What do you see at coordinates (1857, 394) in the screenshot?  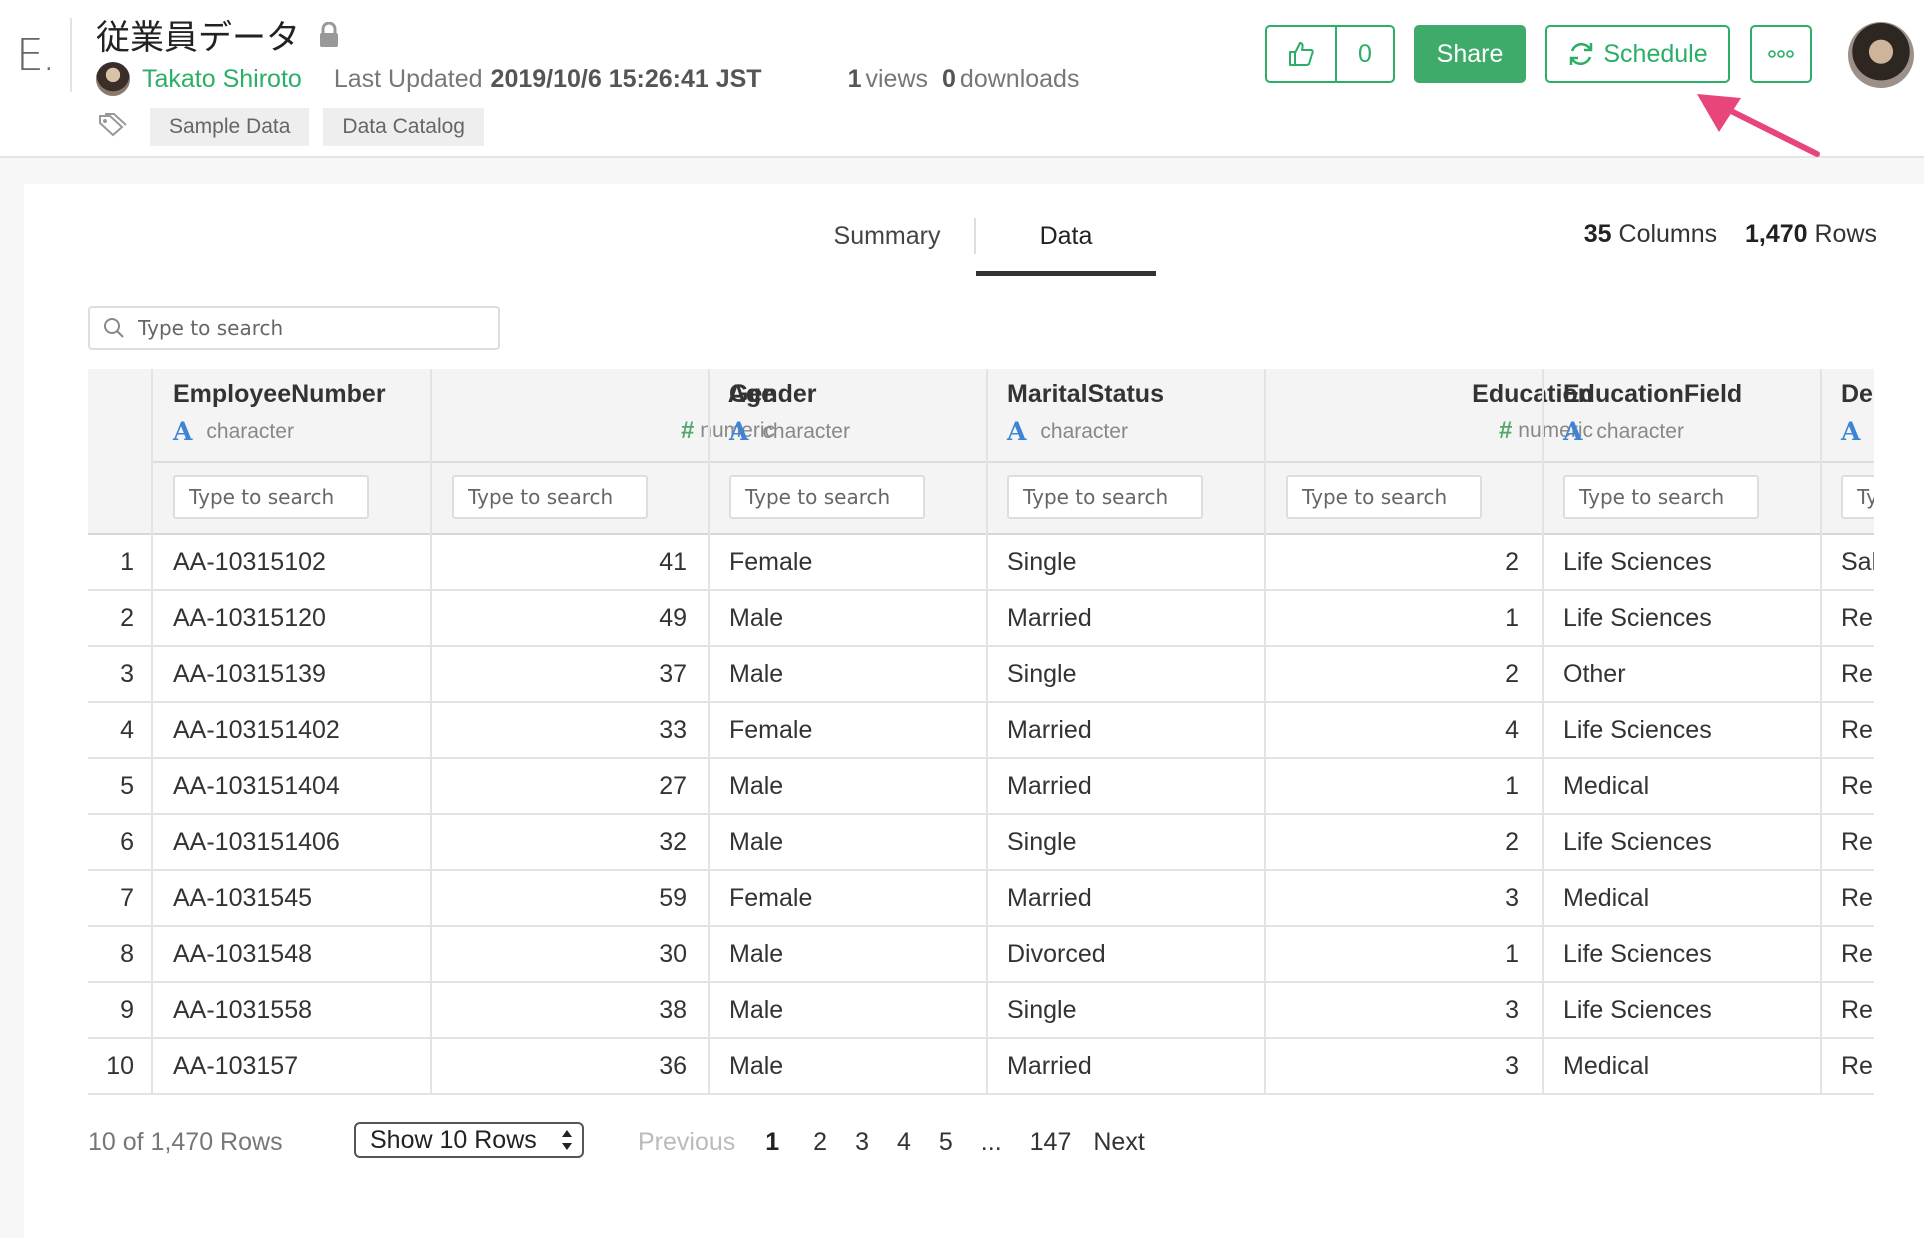 I see `column-title-department: De` at bounding box center [1857, 394].